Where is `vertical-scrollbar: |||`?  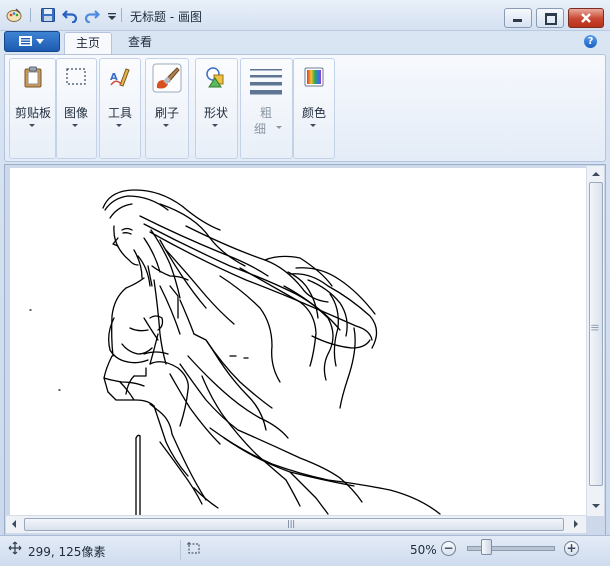 vertical-scrollbar: ||| is located at coordinates (595, 341).